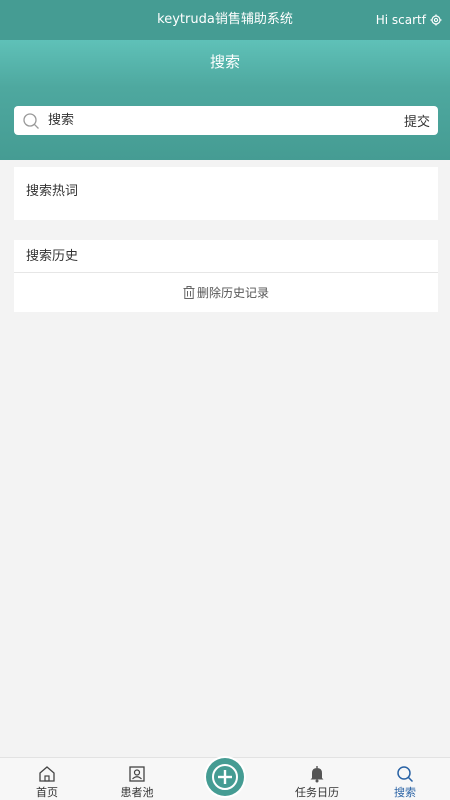 Image resolution: width=450 pixels, height=800 pixels. Describe the element at coordinates (47, 774) in the screenshot. I see `home-icon` at that location.